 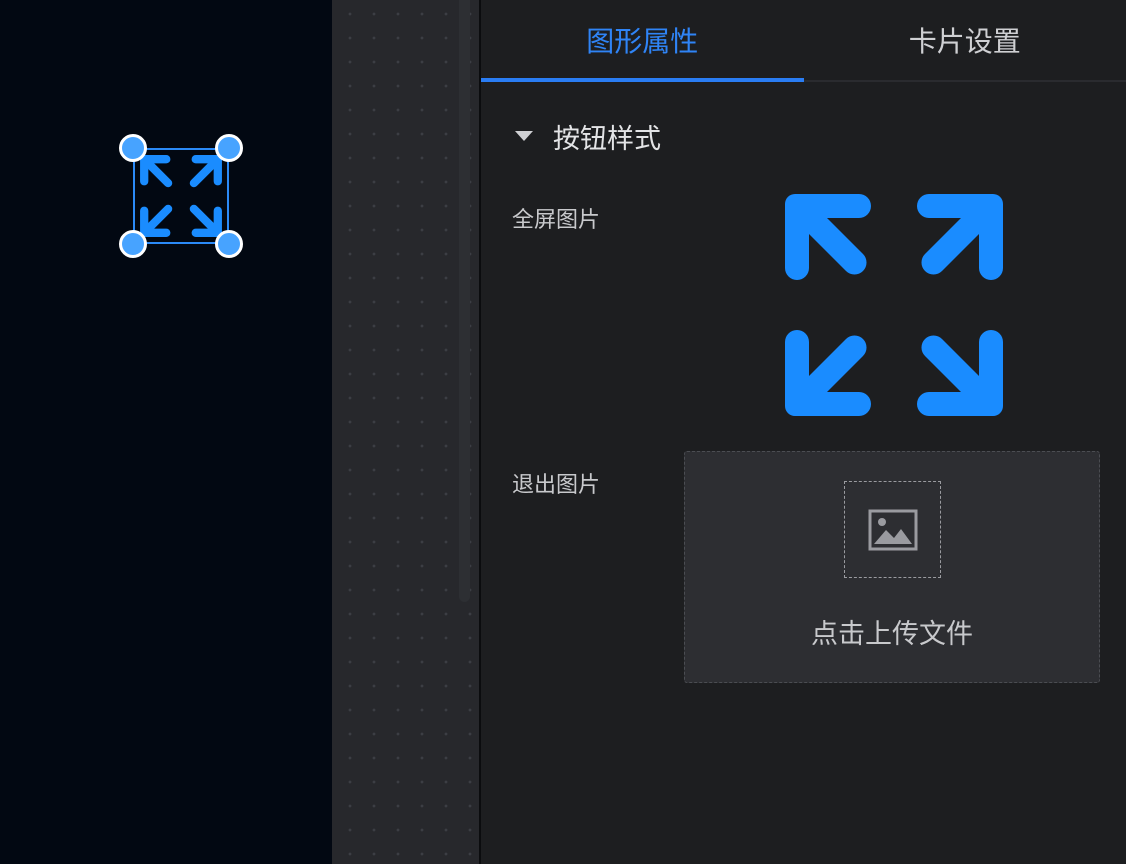 What do you see at coordinates (892, 634) in the screenshot?
I see `upload-text: 点击上传文件` at bounding box center [892, 634].